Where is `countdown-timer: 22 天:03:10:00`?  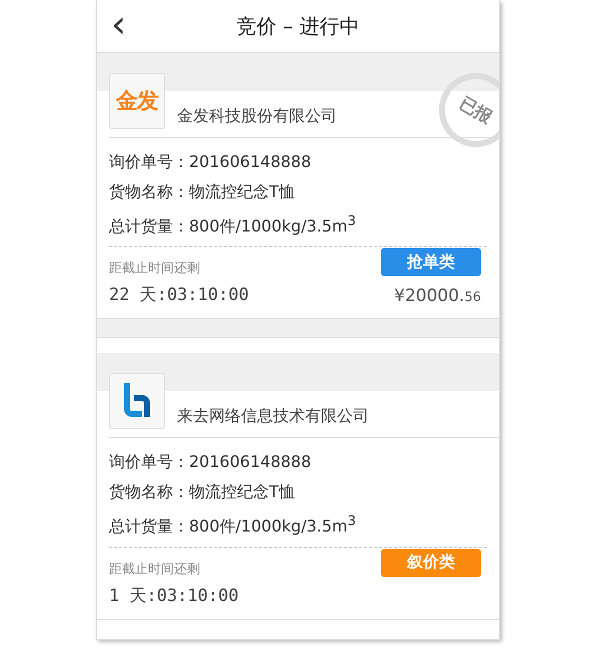
countdown-timer: 22 天:03:10:00 is located at coordinates (179, 295).